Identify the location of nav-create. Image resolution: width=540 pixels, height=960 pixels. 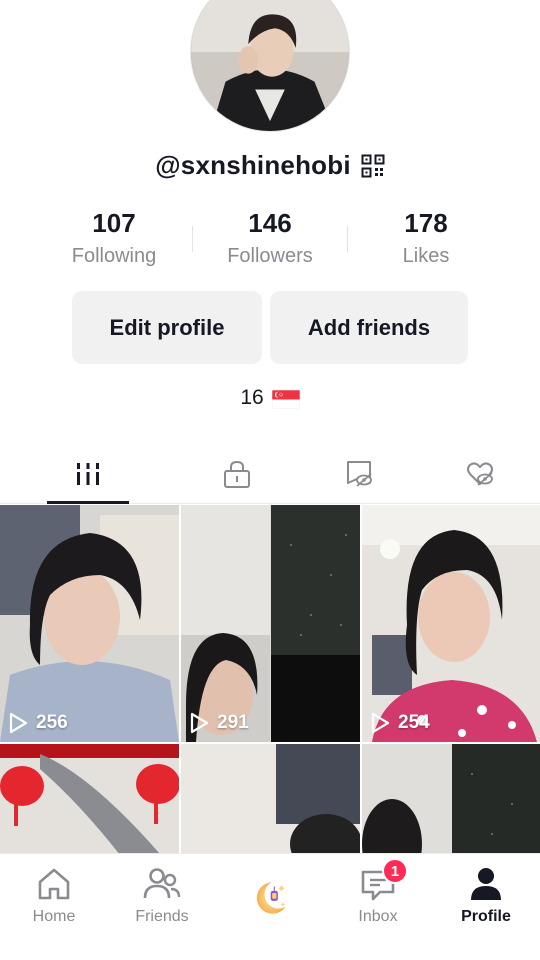
(270, 907).